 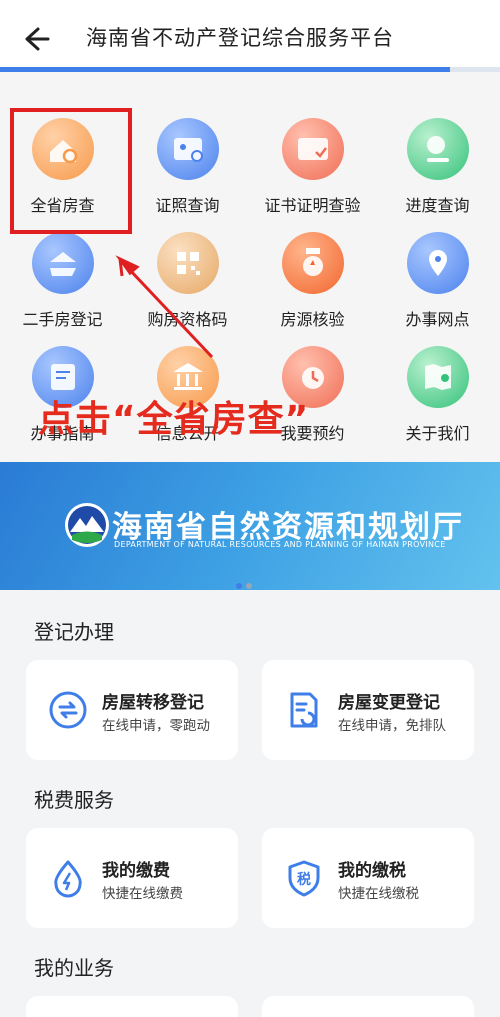 I want to click on card-subtitle: 快捷在线缴费, so click(x=142, y=894).